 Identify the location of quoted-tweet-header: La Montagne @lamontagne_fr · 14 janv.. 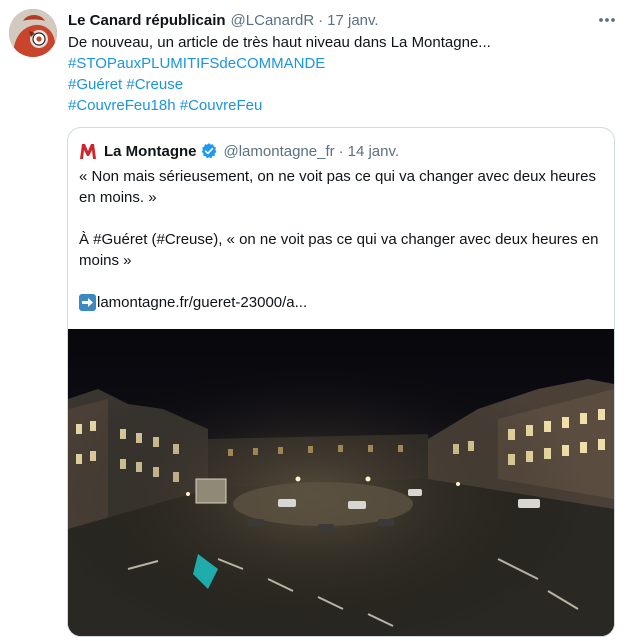
(239, 151).